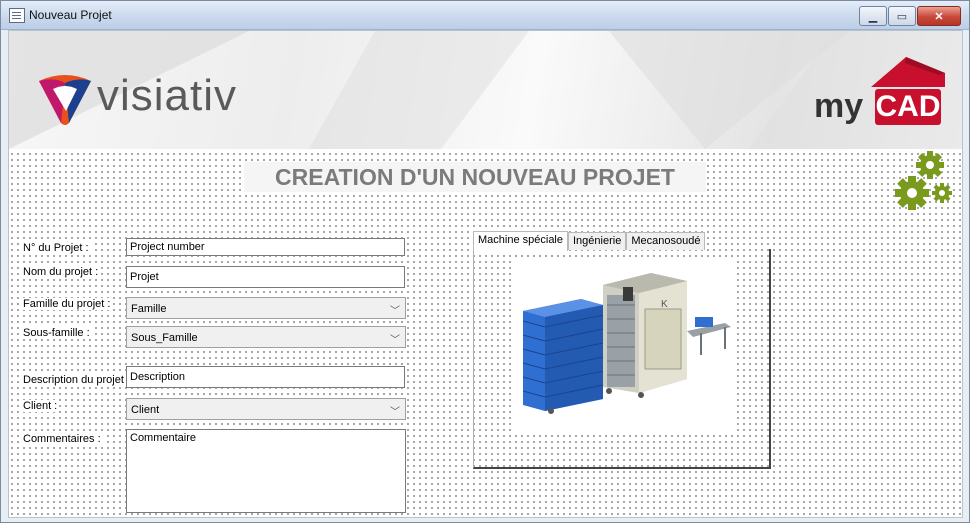 This screenshot has width=970, height=523. I want to click on tab-machine-speciale: Machine spéciale, so click(520, 241).